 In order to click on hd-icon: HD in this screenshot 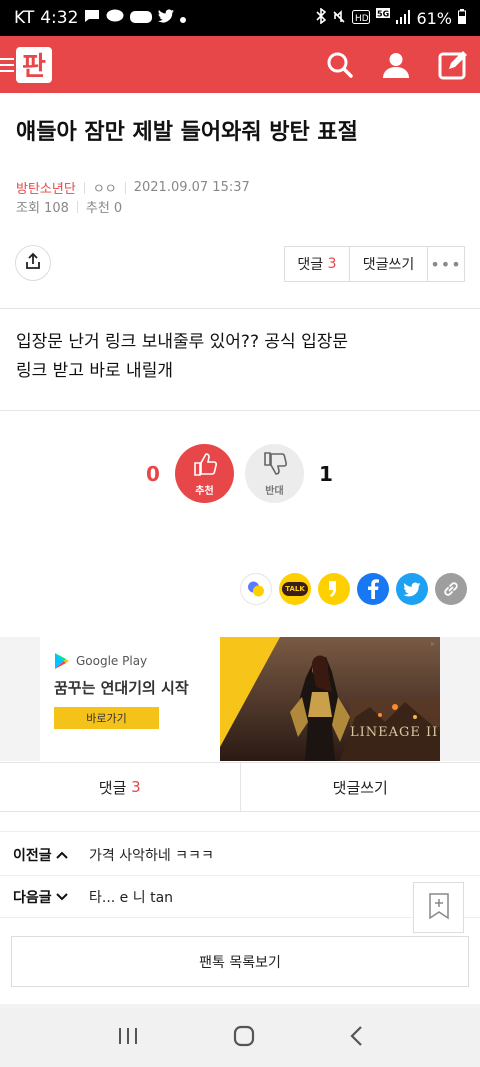, I will do `click(361, 18)`.